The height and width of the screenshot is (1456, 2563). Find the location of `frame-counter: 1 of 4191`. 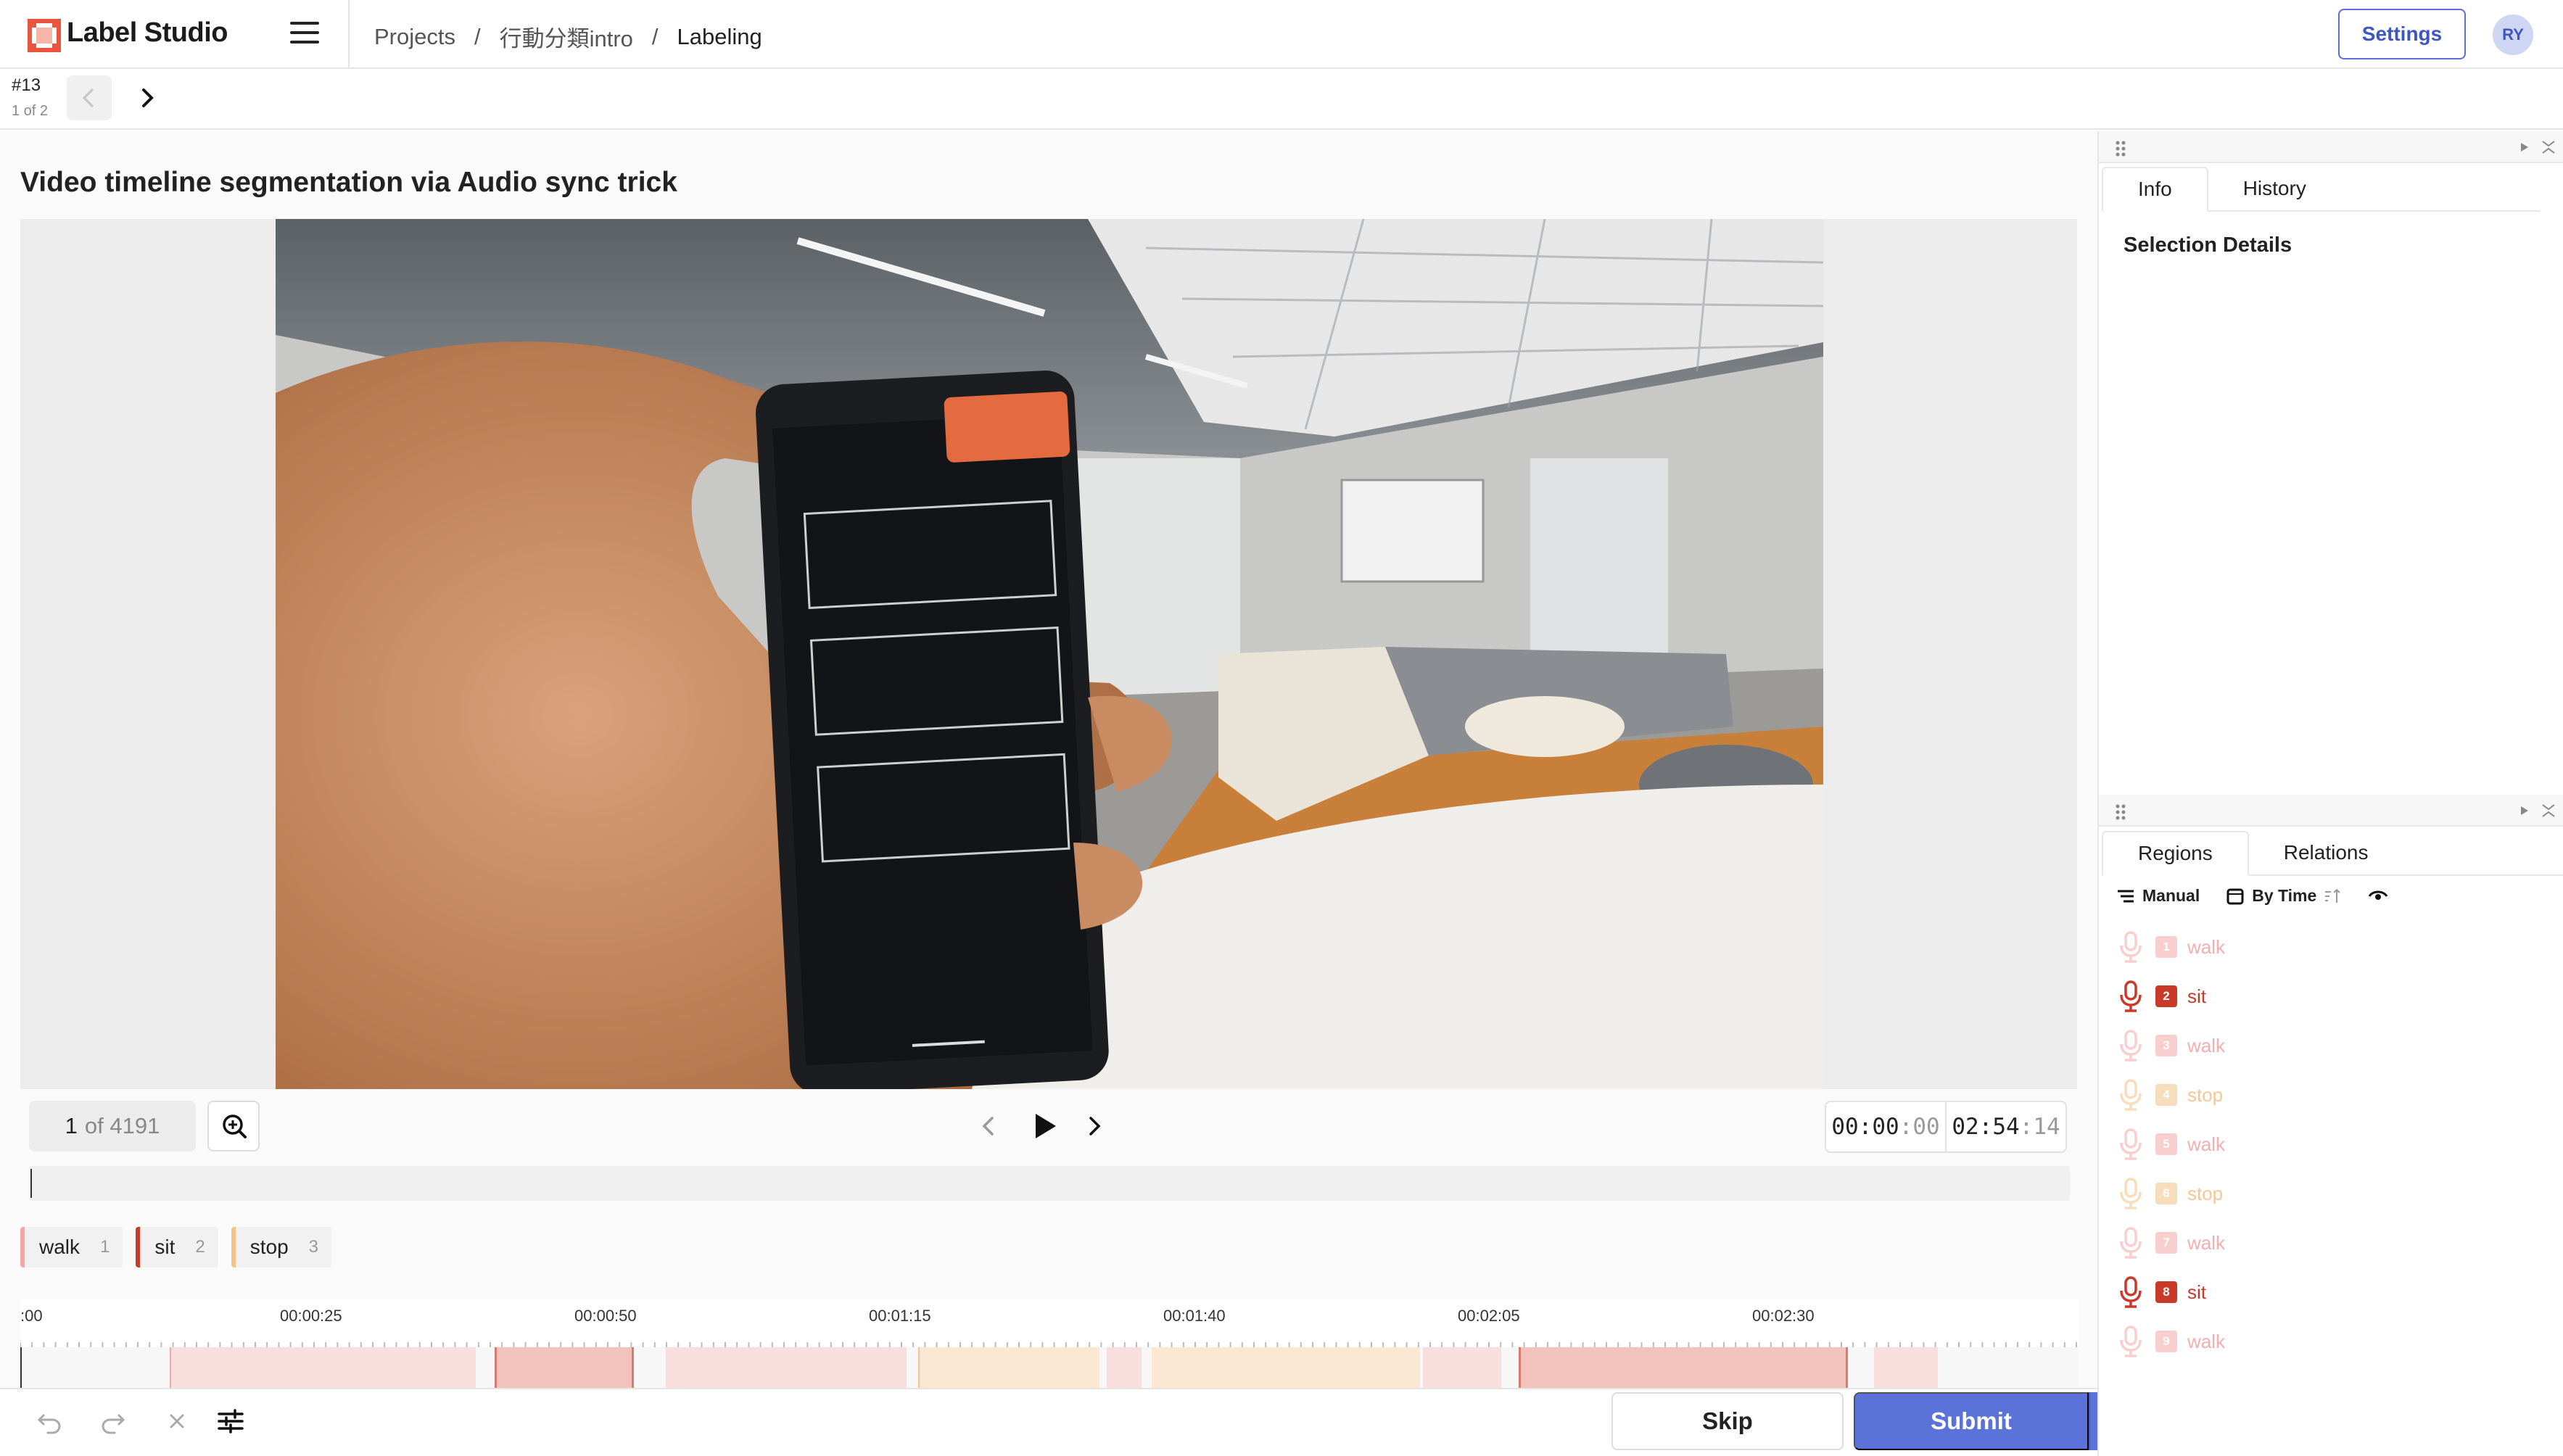

frame-counter: 1 of 4191 is located at coordinates (112, 1126).